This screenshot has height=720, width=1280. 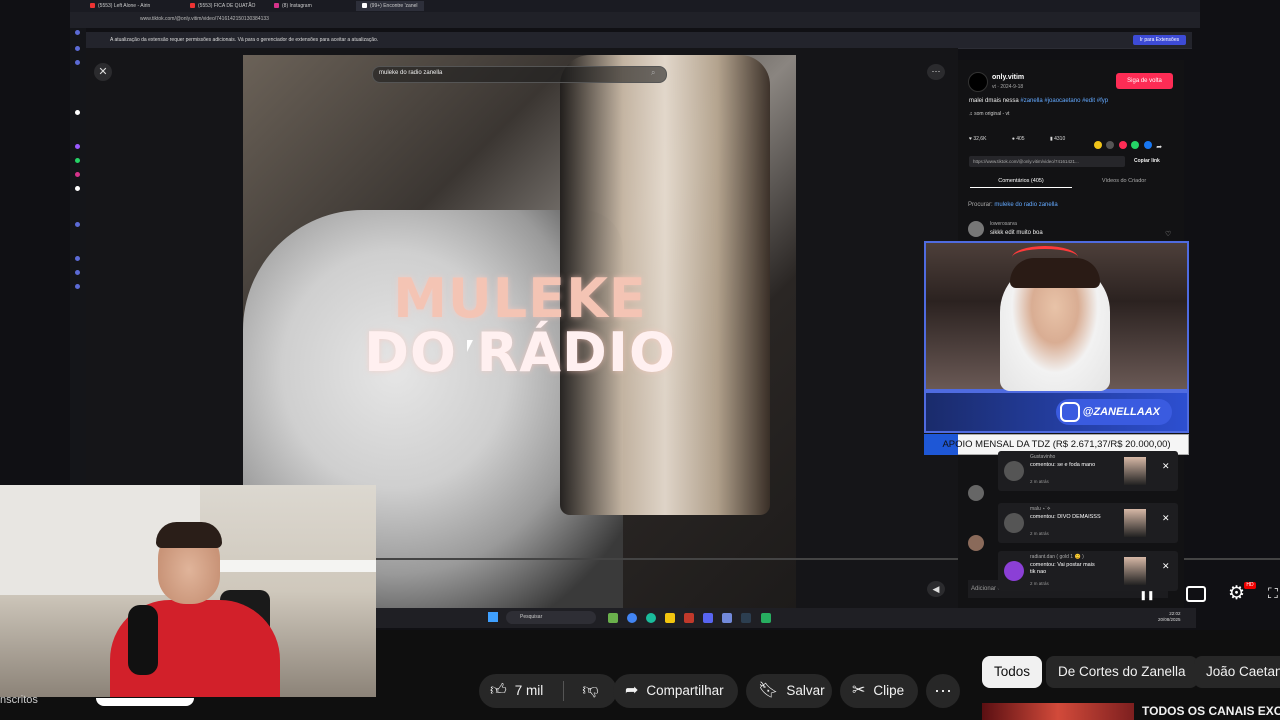 What do you see at coordinates (1021, 183) in the screenshot?
I see `tab-comments: Comentários (405)` at bounding box center [1021, 183].